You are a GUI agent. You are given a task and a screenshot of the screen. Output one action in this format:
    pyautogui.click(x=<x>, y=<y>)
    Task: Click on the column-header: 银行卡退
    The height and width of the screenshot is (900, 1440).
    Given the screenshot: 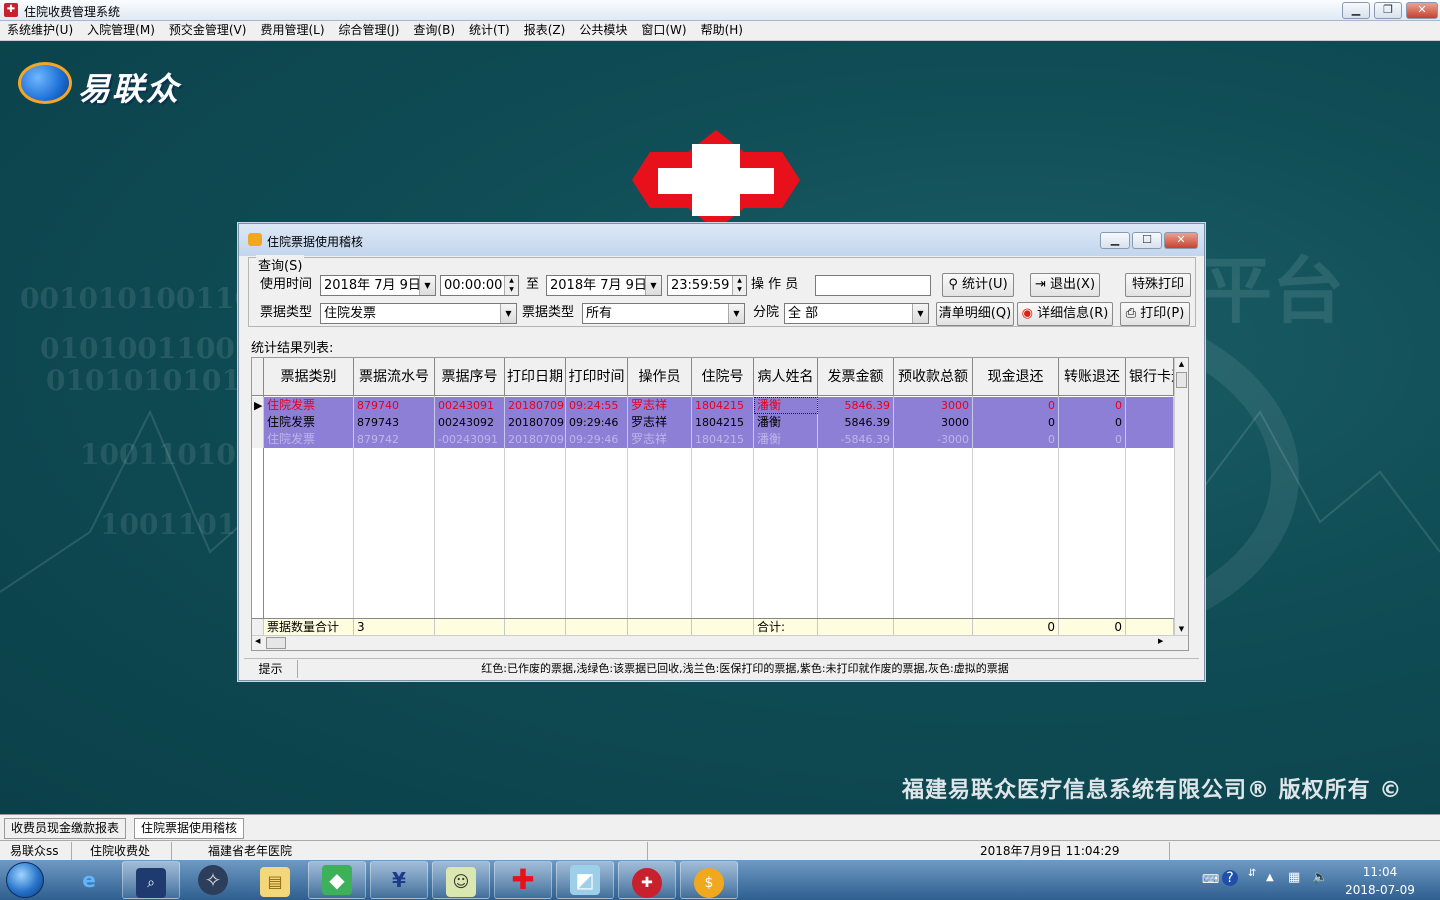 What is the action you would take?
    pyautogui.click(x=1150, y=377)
    